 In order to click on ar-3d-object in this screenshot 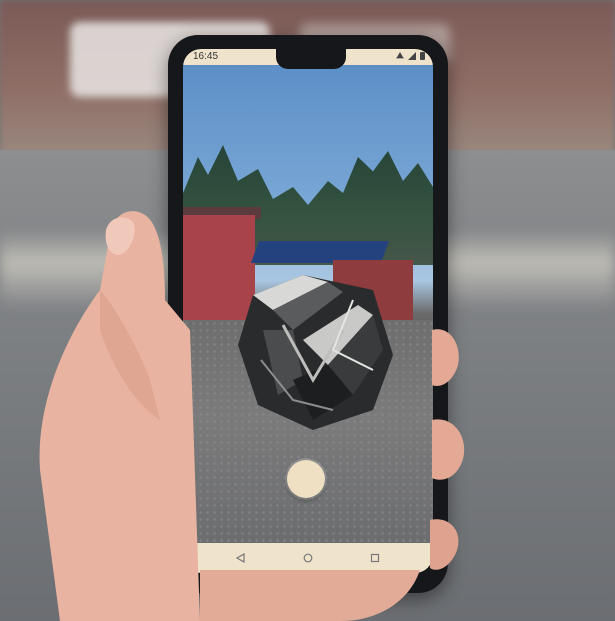, I will do `click(315, 351)`.